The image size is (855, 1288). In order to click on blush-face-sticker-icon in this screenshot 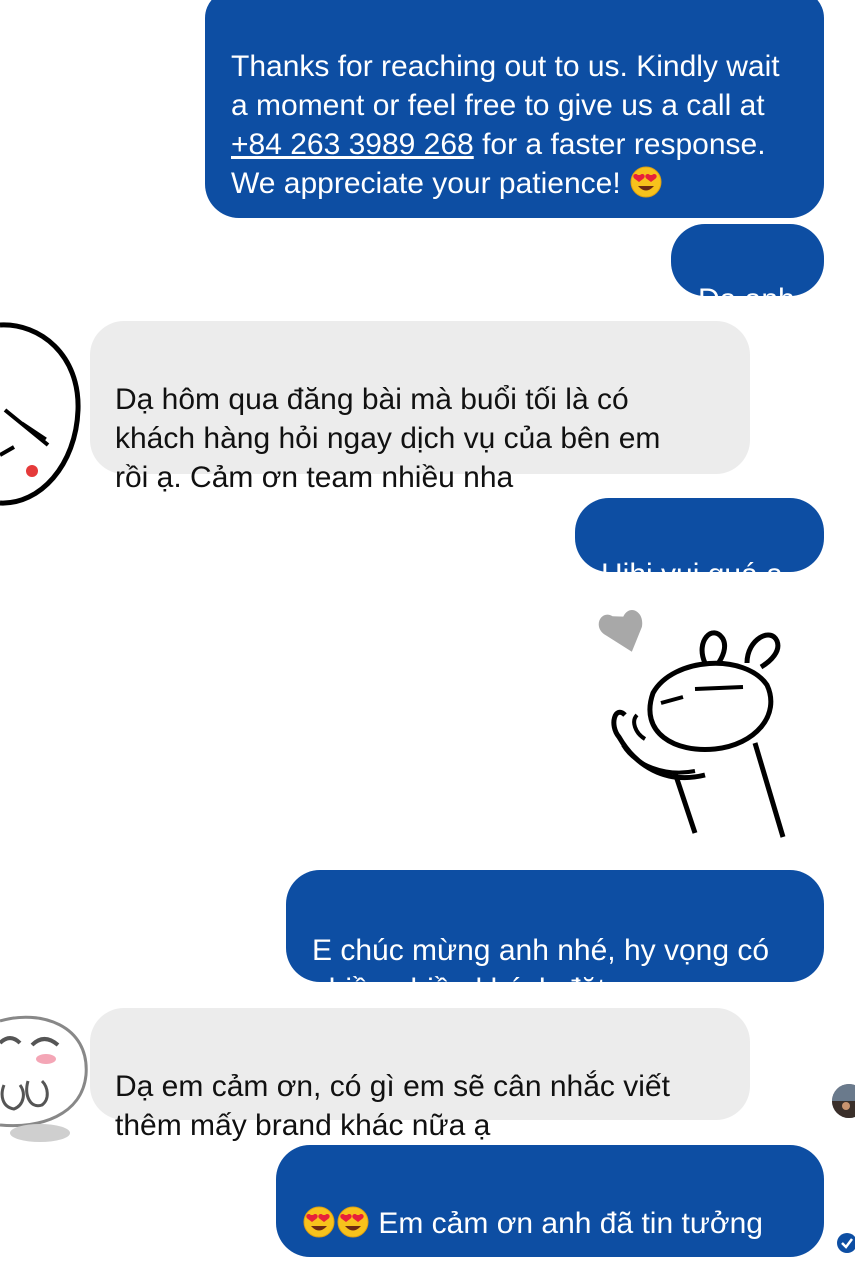, I will do `click(45, 1075)`.